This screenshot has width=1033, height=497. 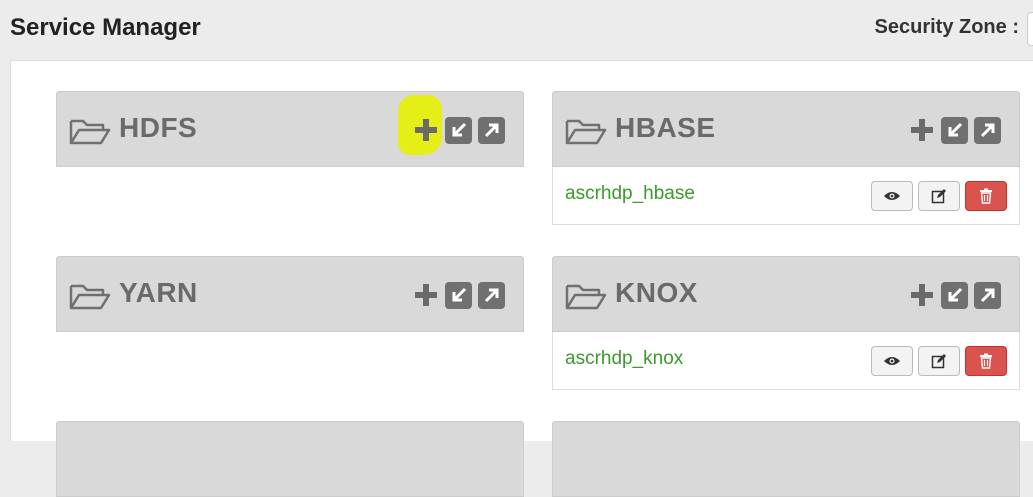 What do you see at coordinates (786, 294) in the screenshot?
I see `service-header: KNOX` at bounding box center [786, 294].